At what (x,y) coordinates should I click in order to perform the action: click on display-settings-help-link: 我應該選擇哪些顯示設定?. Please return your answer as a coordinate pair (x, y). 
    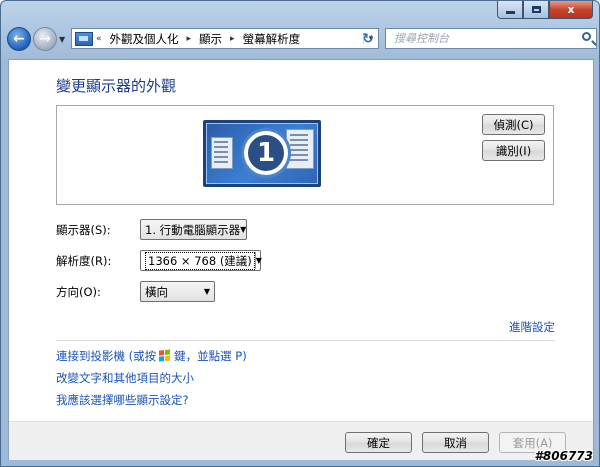
    Looking at the image, I should click on (122, 400).